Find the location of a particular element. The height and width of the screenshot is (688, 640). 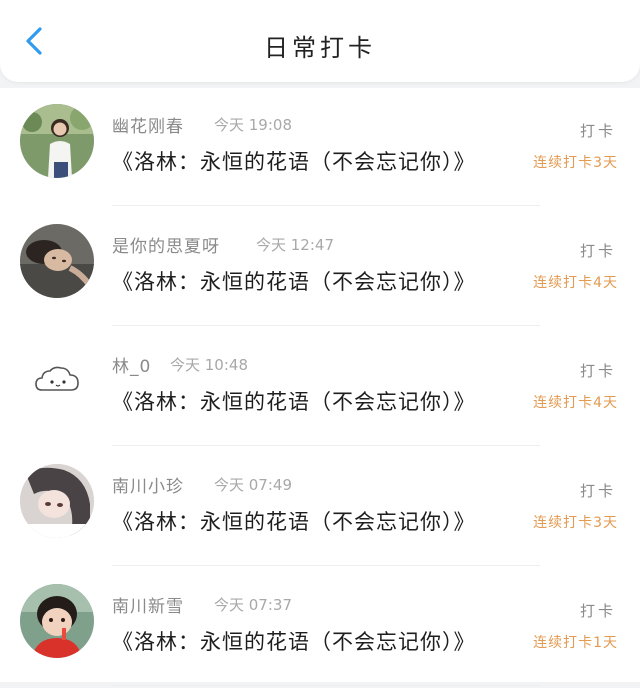

checkin-time: 今天 10:48 is located at coordinates (209, 365).